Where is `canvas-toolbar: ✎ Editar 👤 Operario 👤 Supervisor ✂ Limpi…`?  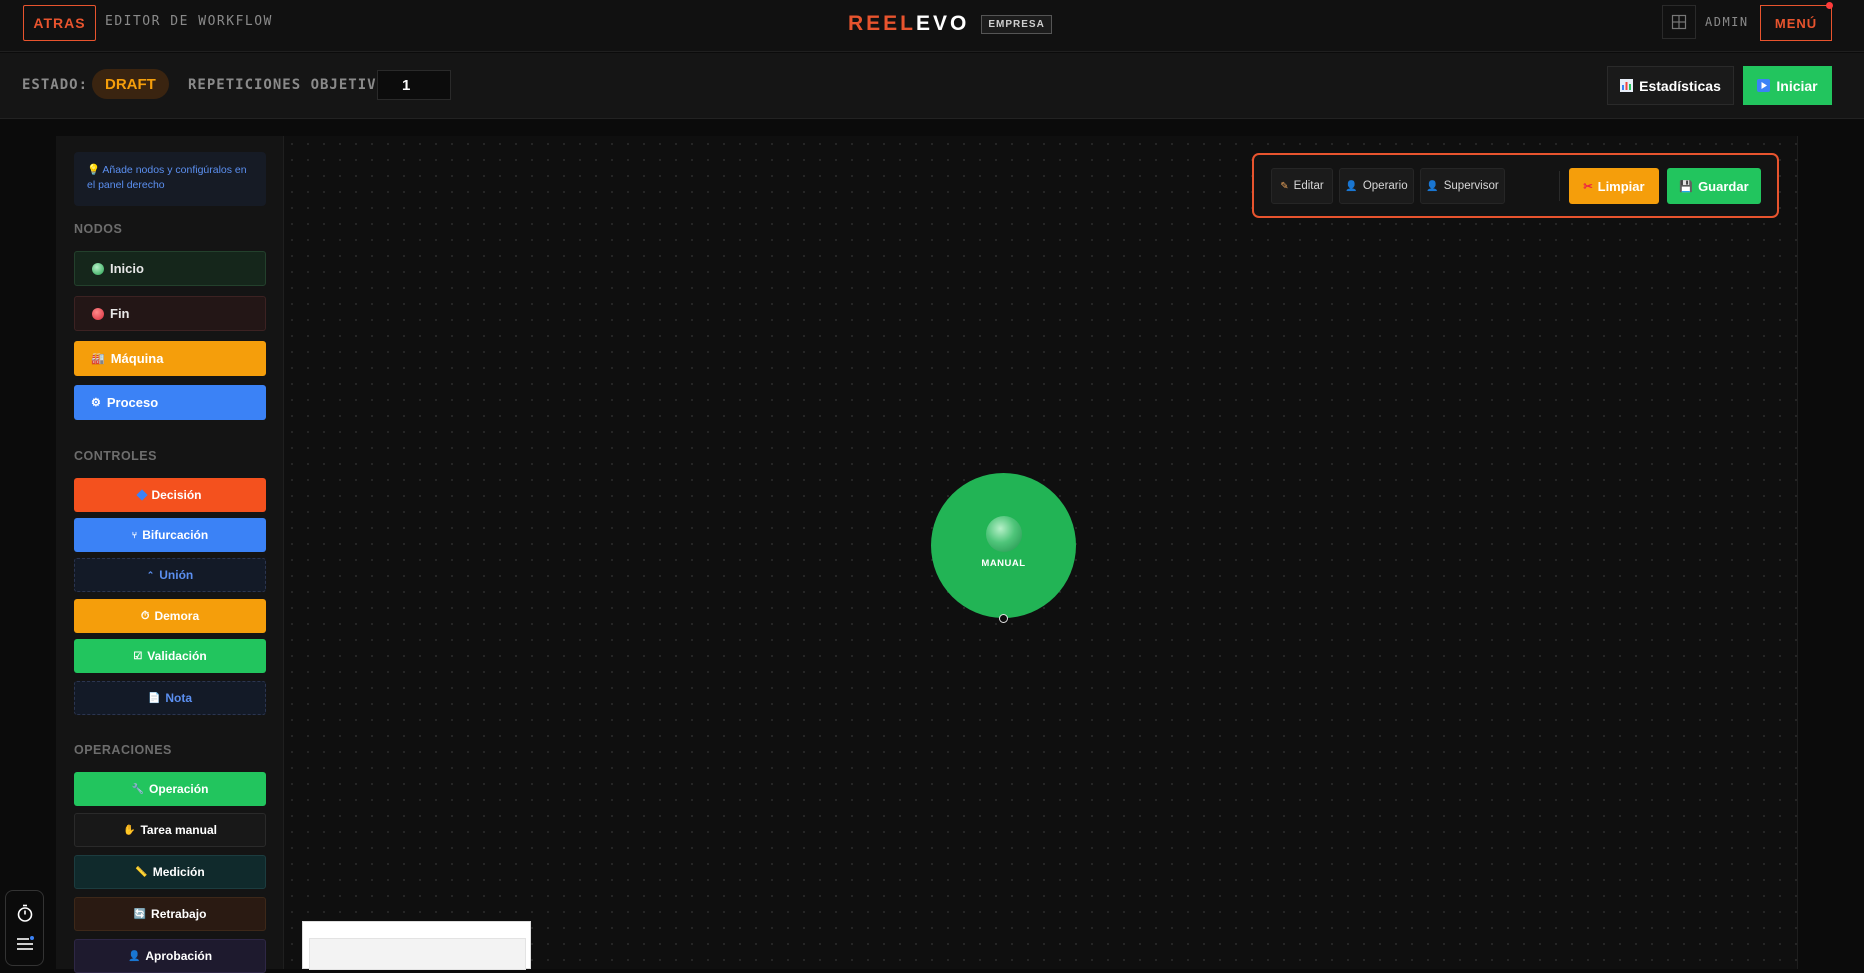 canvas-toolbar: ✎ Editar 👤 Operario 👤 Supervisor ✂ Limpi… is located at coordinates (1515, 185).